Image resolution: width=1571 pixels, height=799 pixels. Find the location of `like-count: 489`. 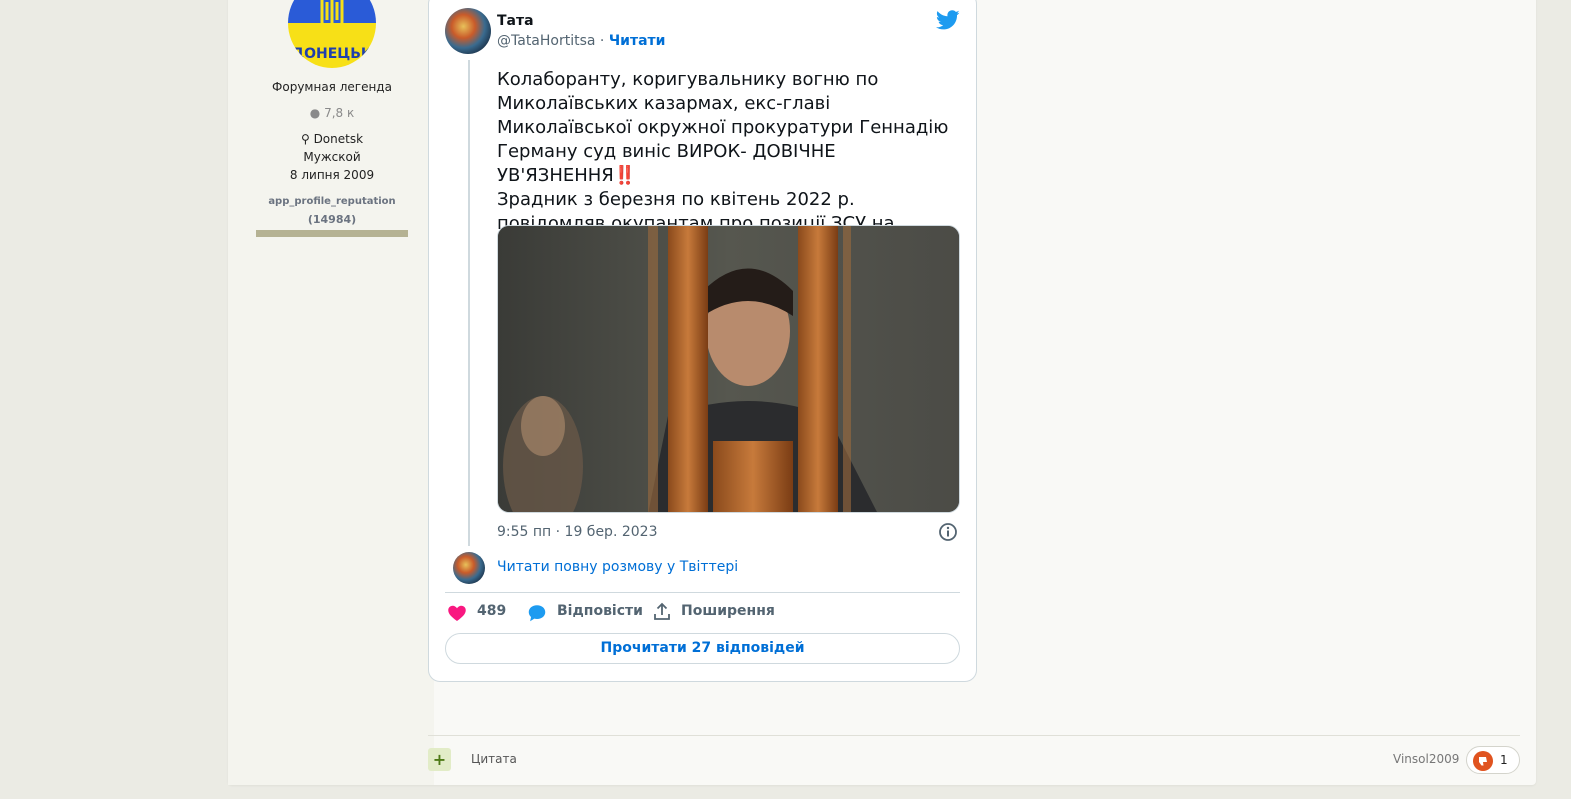

like-count: 489 is located at coordinates (491, 613).